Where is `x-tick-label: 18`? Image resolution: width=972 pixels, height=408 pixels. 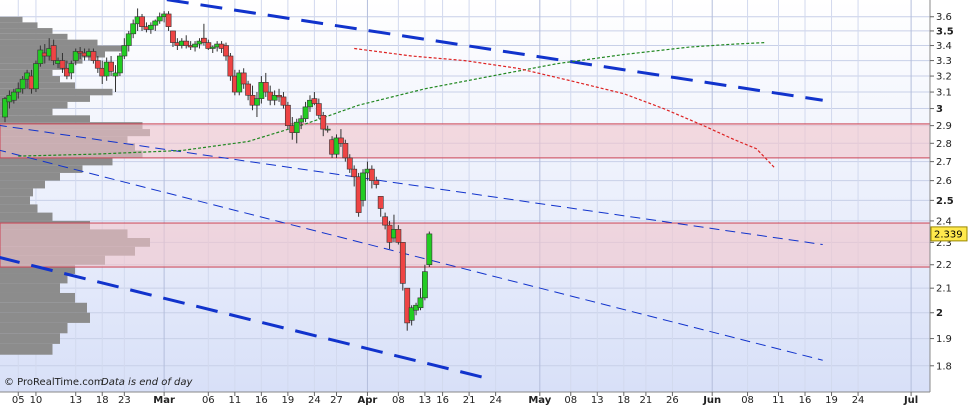
x-tick-label: 18 is located at coordinates (102, 400).